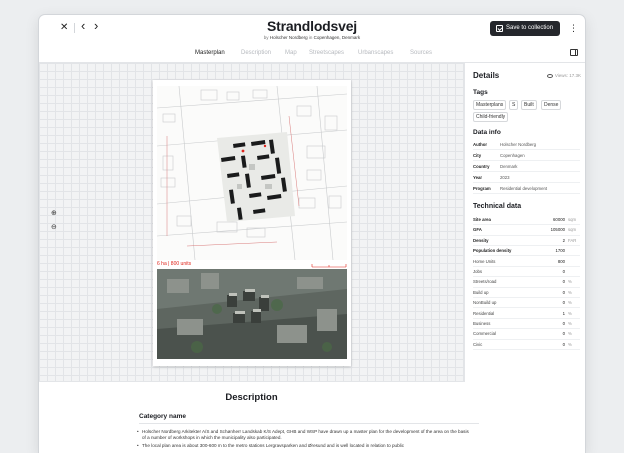 This screenshot has width=624, height=453. I want to click on tag: Child-friendly, so click(491, 117).